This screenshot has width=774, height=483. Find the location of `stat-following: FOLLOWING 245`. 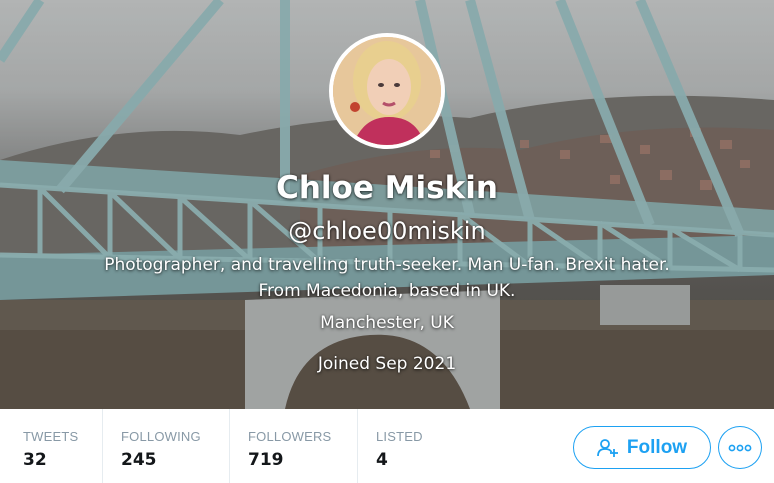

stat-following: FOLLOWING 245 is located at coordinates (161, 446).